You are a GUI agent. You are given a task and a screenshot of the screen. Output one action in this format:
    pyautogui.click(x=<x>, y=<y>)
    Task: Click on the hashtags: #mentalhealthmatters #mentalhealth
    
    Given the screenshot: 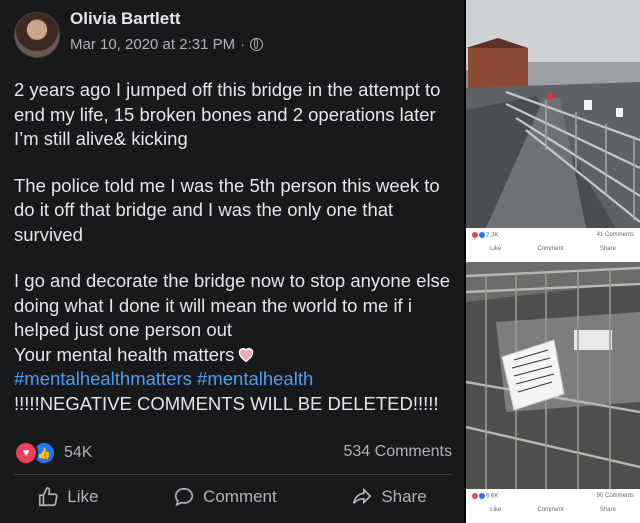 What is the action you would take?
    pyautogui.click(x=234, y=379)
    